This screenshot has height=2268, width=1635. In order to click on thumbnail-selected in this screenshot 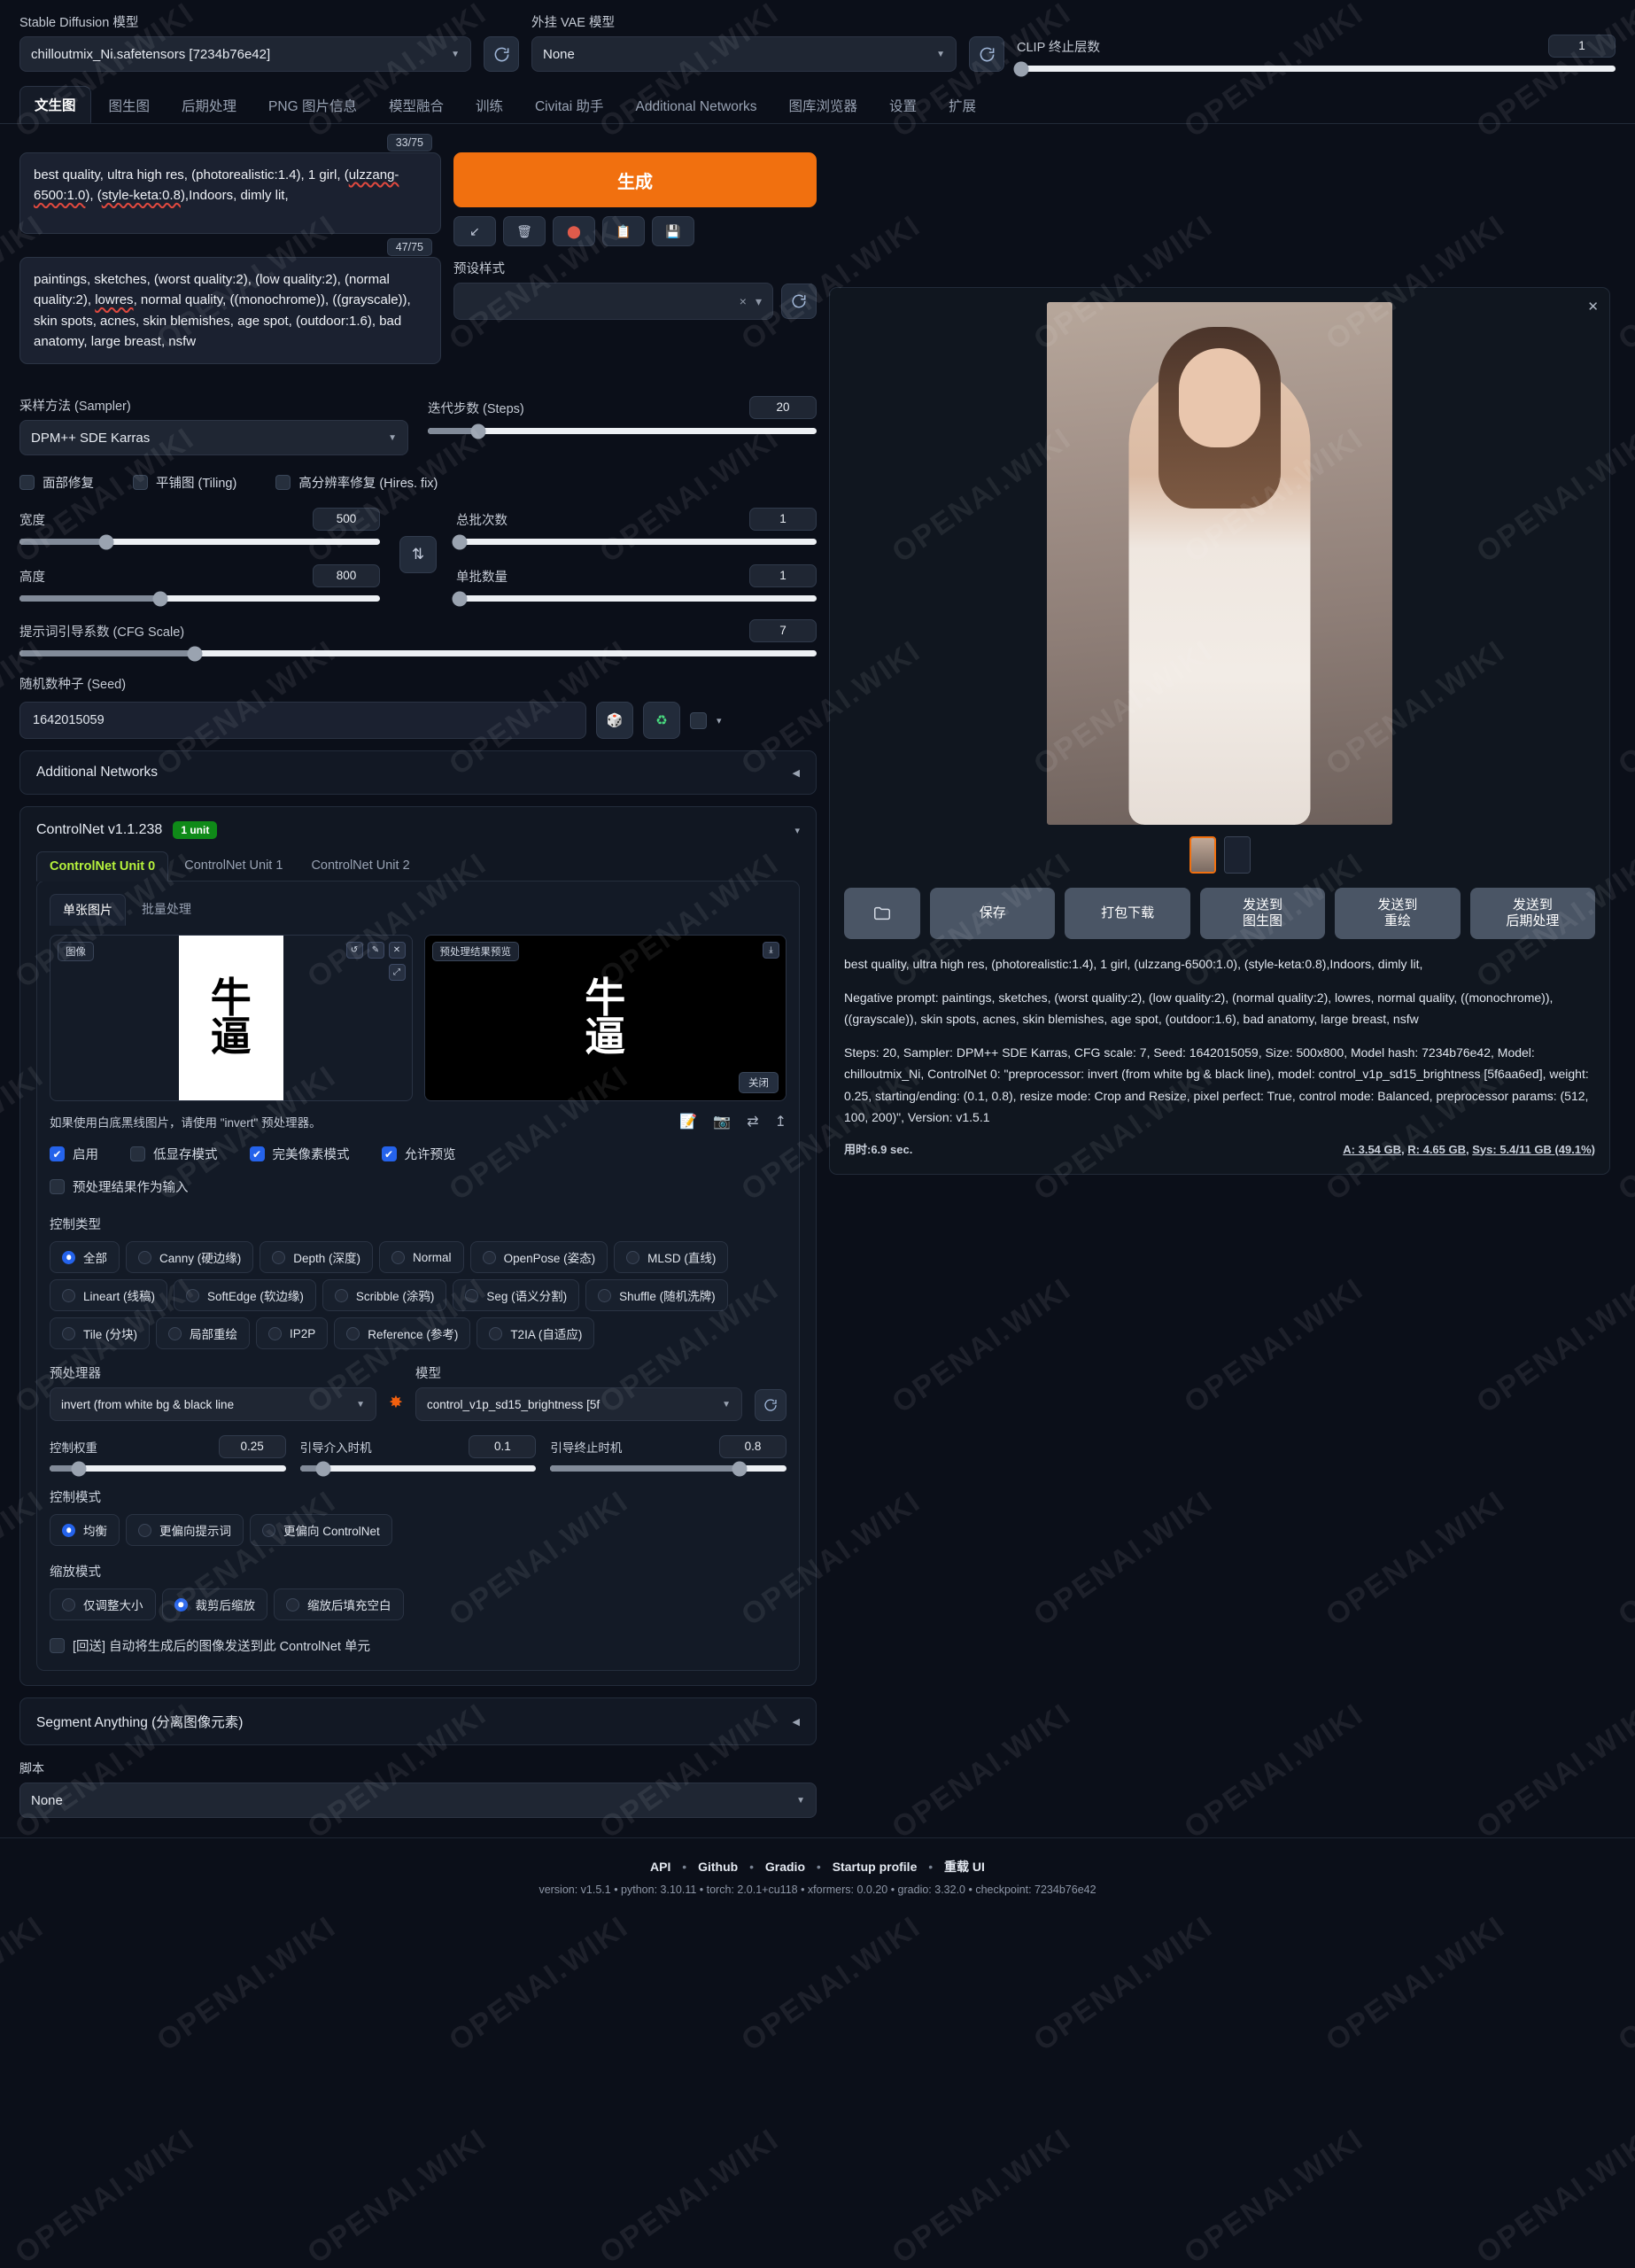, I will do `click(1202, 855)`.